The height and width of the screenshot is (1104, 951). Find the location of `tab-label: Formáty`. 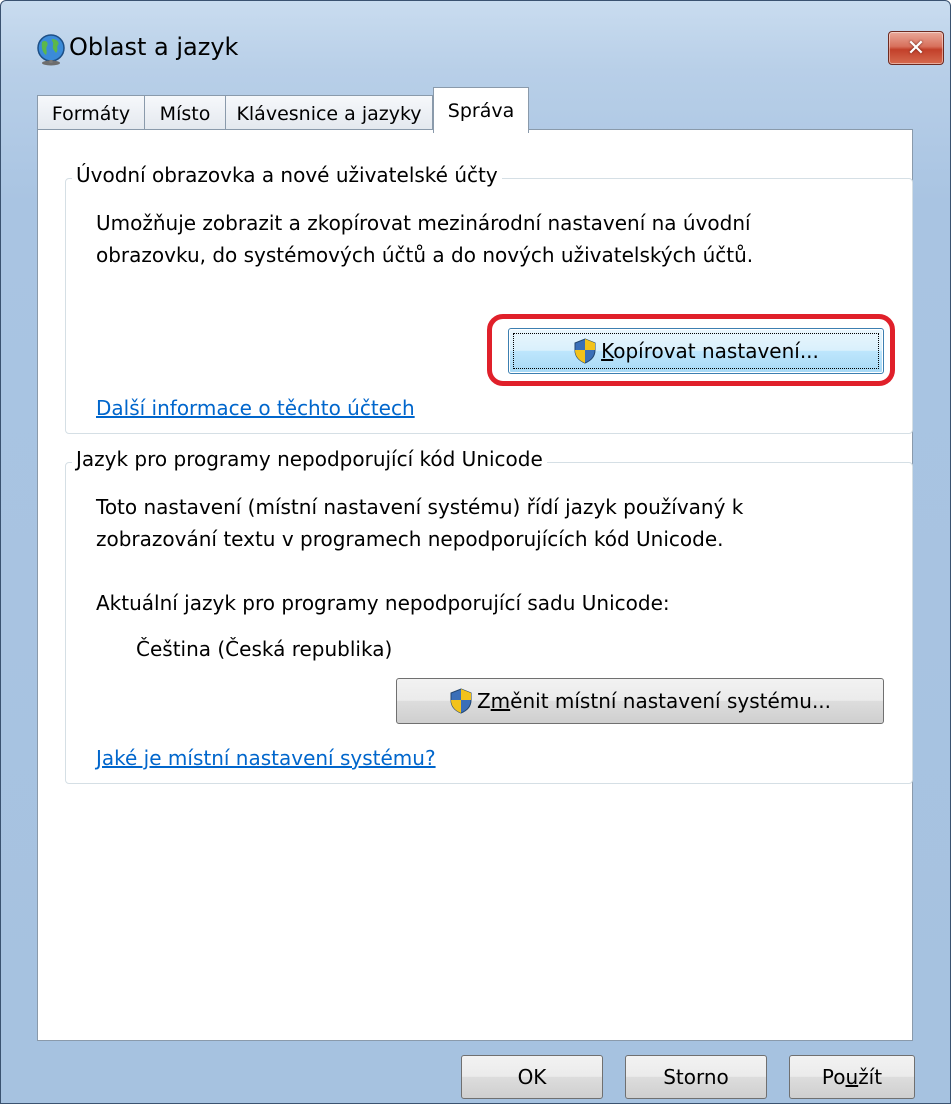

tab-label: Formáty is located at coordinates (91, 113).